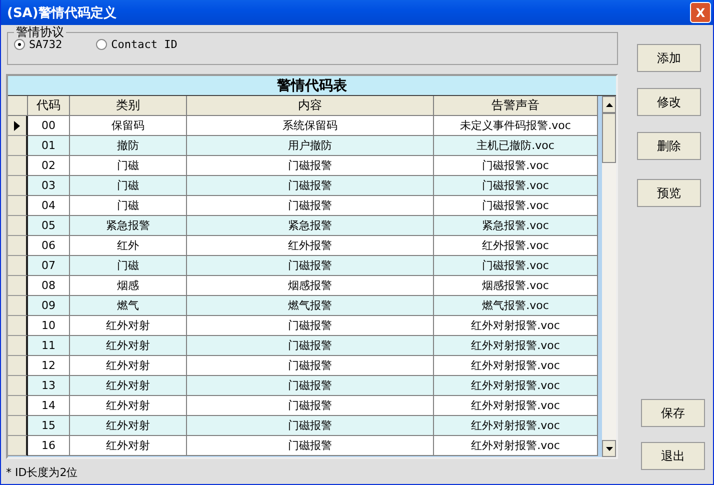  Describe the element at coordinates (137, 44) in the screenshot. I see `radio-option: Contact ID` at that location.